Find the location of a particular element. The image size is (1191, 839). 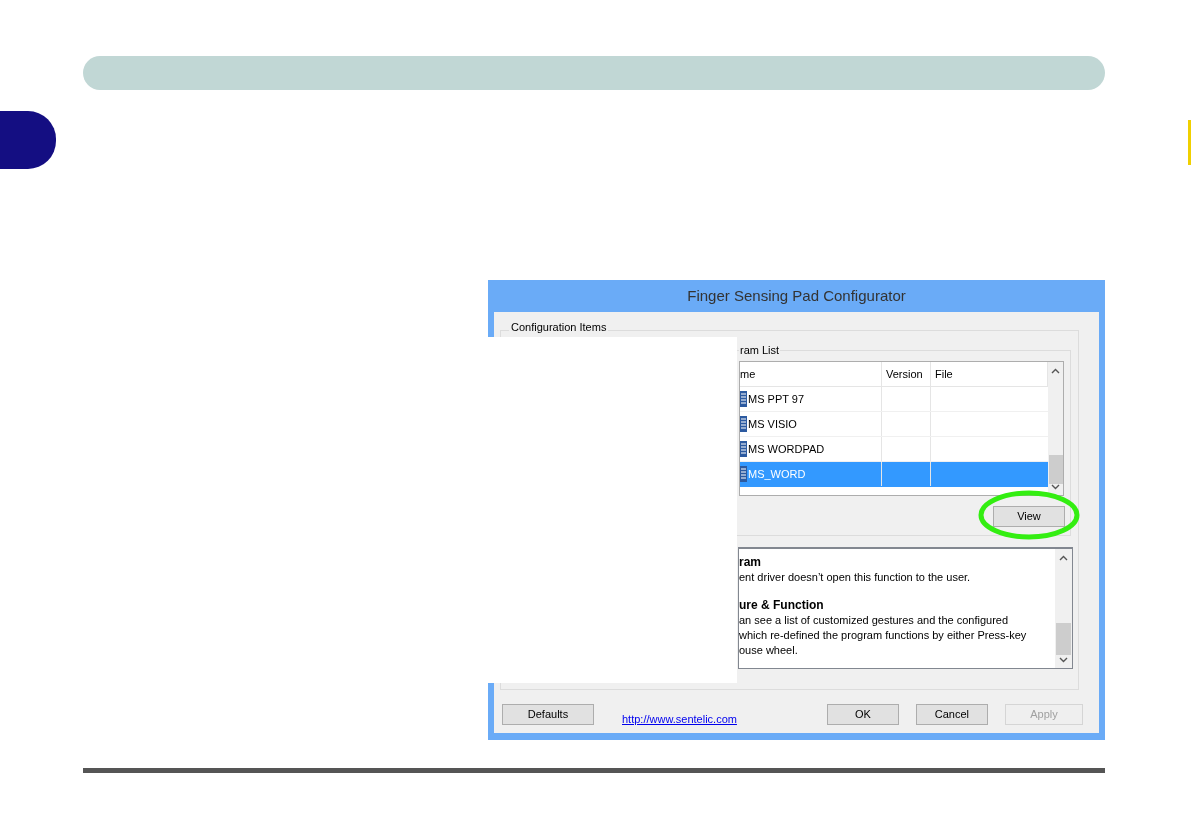

description-text: ent driver doesn’t open this function to the user. is located at coordinates (855, 577).